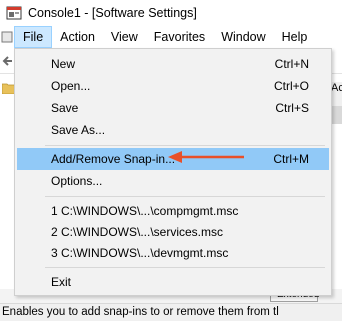 This screenshot has width=342, height=321. Describe the element at coordinates (61, 282) in the screenshot. I see `menu-item-label: Exit` at that location.